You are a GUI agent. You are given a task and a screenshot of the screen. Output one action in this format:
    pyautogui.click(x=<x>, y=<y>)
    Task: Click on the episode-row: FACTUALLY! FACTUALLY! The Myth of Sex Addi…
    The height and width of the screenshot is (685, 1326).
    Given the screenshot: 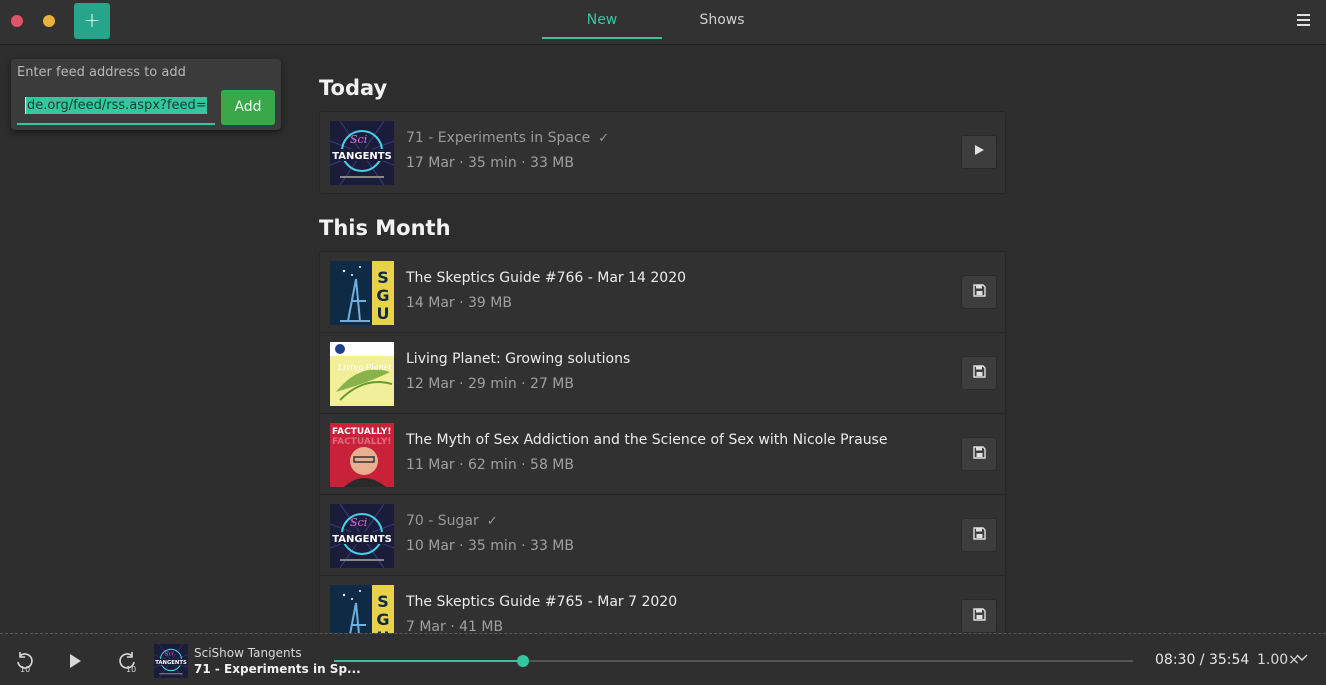 What is the action you would take?
    pyautogui.click(x=662, y=454)
    